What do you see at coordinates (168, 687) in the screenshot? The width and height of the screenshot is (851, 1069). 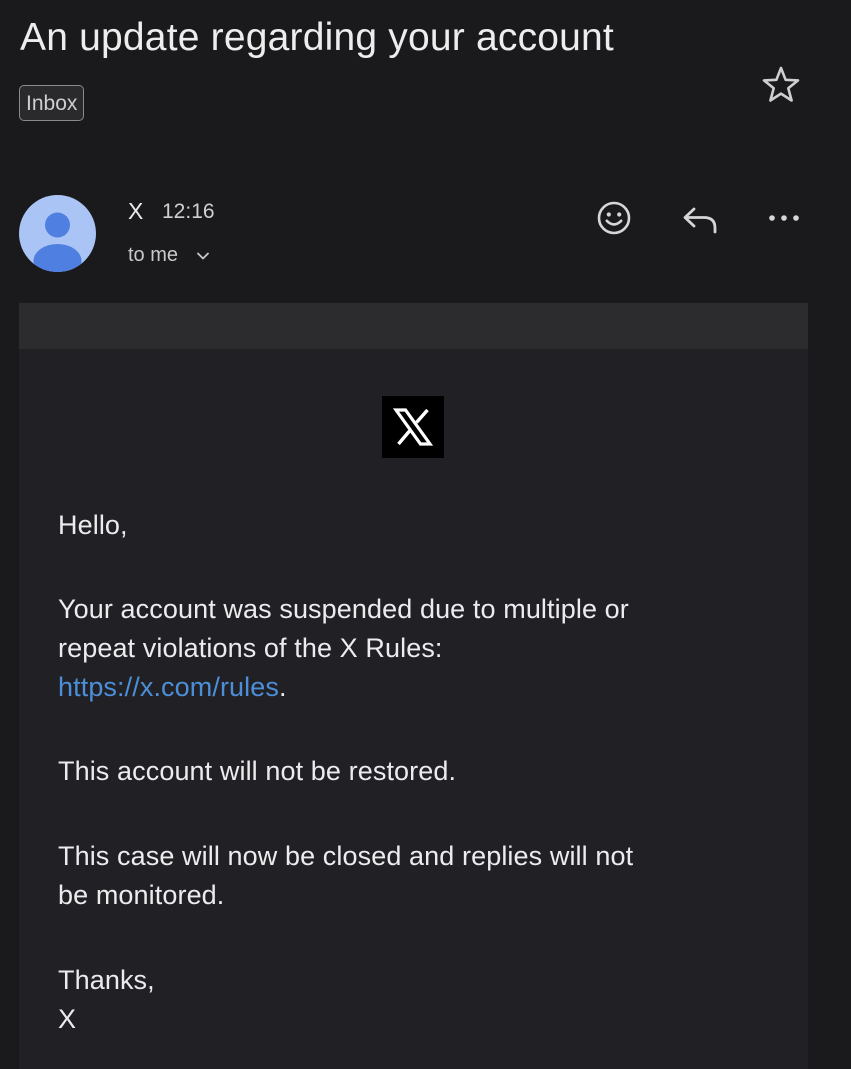 I see `rules-link: https://x.com/rules` at bounding box center [168, 687].